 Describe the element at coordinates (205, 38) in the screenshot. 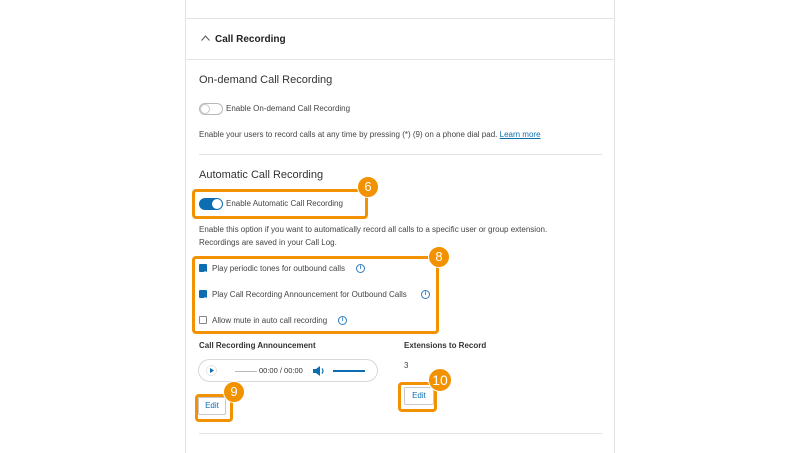

I see `chevron-up-icon` at that location.